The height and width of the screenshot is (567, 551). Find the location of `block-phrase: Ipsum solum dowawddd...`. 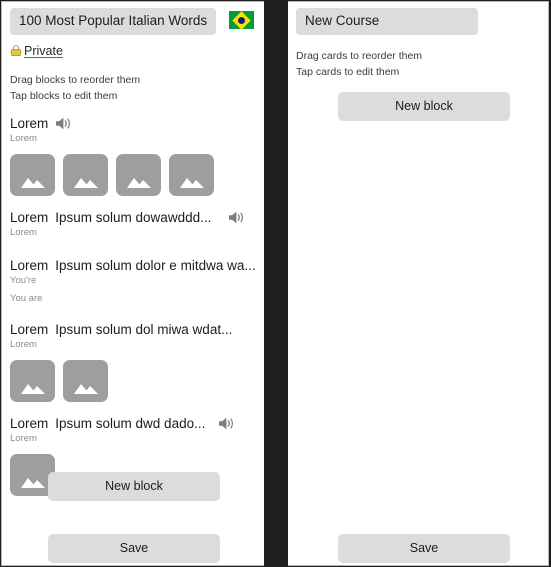

block-phrase: Ipsum solum dowawddd... is located at coordinates (133, 217).